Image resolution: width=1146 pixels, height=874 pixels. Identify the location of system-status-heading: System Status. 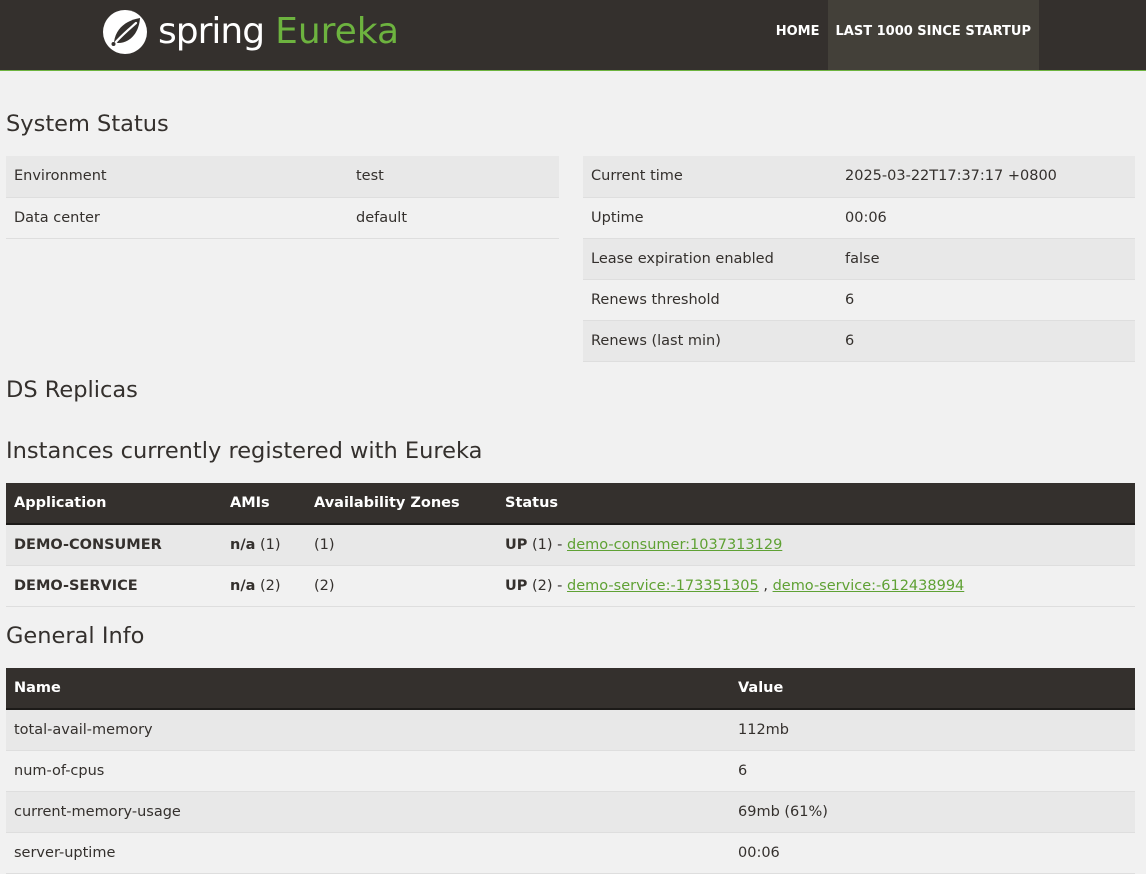
(87, 124).